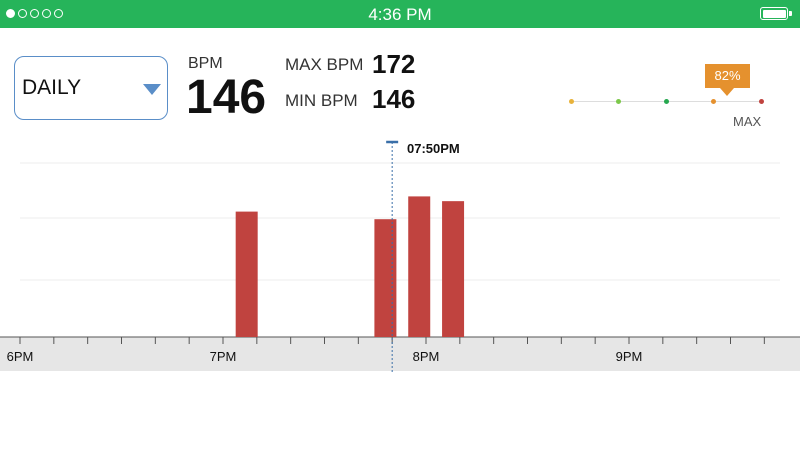 This screenshot has height=450, width=800. I want to click on status-bar: 4:36 PM, so click(400, 14).